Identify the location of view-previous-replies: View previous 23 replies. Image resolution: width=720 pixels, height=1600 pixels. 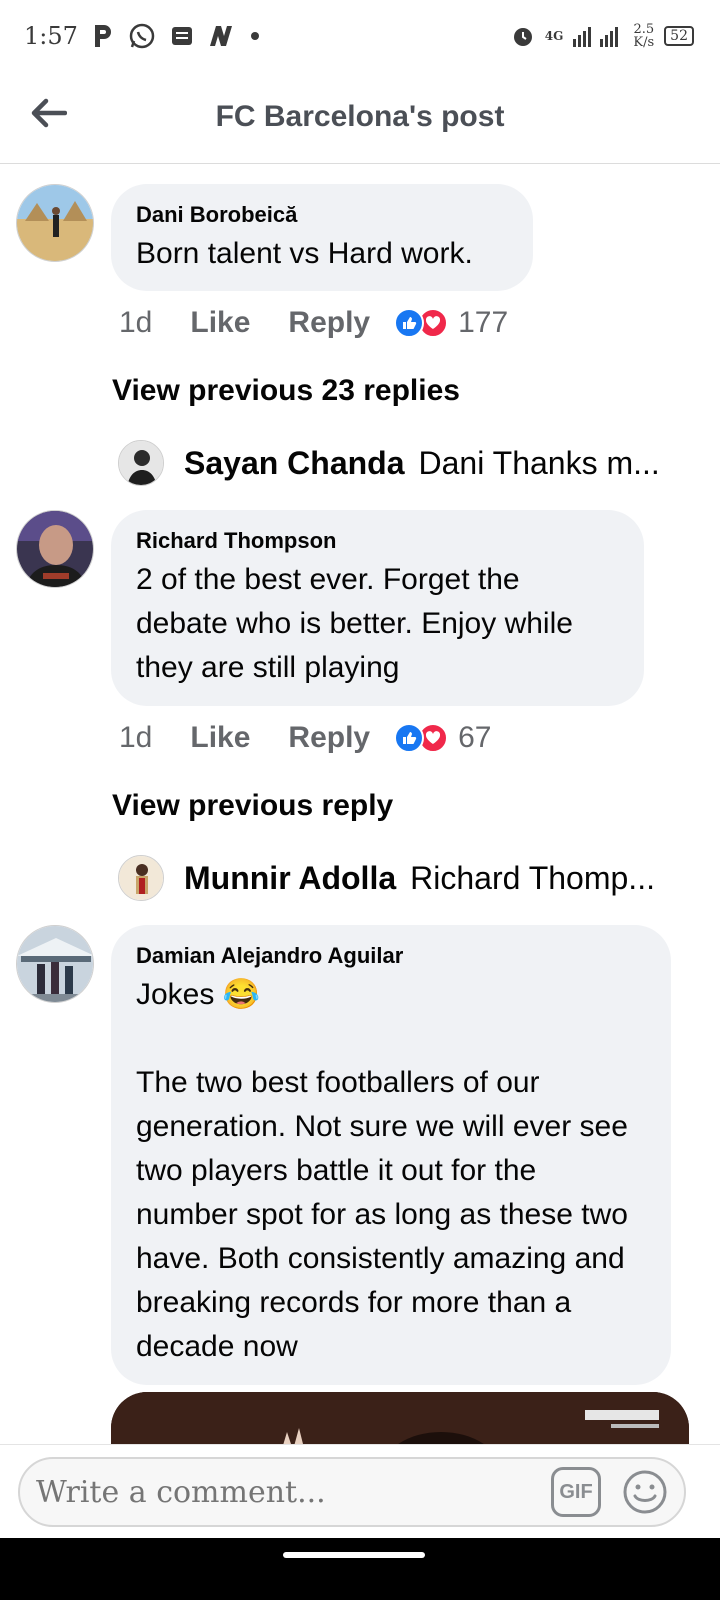
(286, 391).